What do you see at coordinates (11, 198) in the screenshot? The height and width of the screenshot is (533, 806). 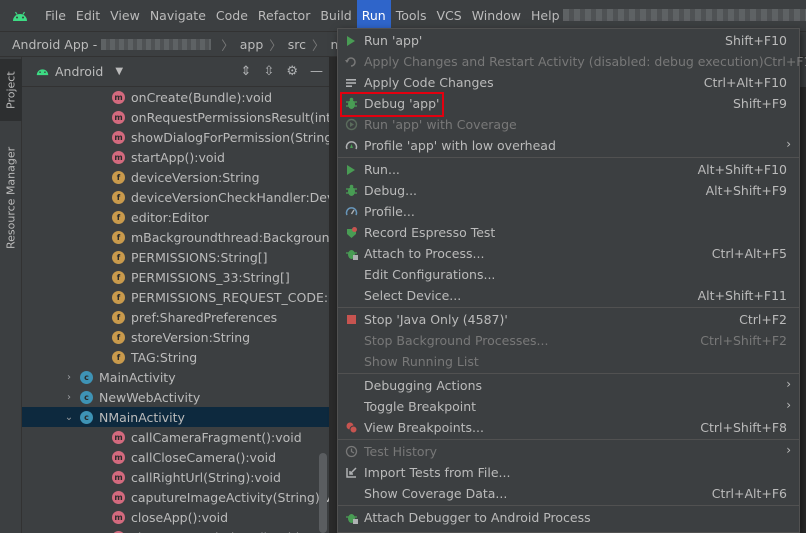 I see `resource-manager-tool-tab: Resource Manager` at bounding box center [11, 198].